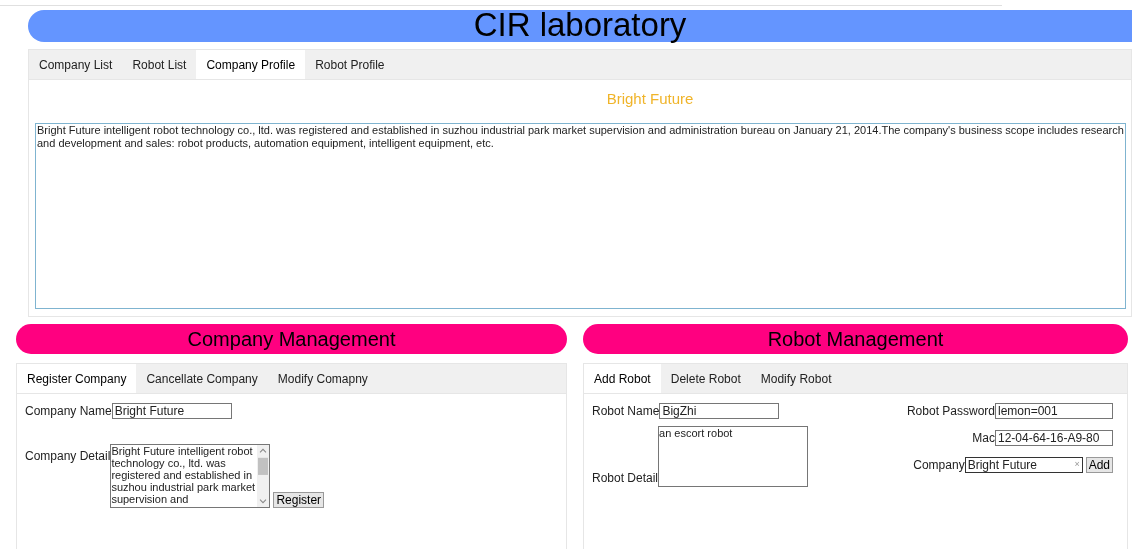 This screenshot has height=549, width=1132. Describe the element at coordinates (263, 476) in the screenshot. I see `scrollbar-icon` at that location.